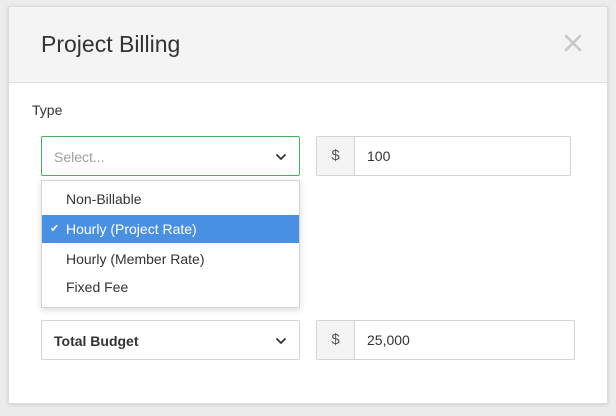  Describe the element at coordinates (97, 287) in the screenshot. I see `option-label: Fixed Fee` at that location.